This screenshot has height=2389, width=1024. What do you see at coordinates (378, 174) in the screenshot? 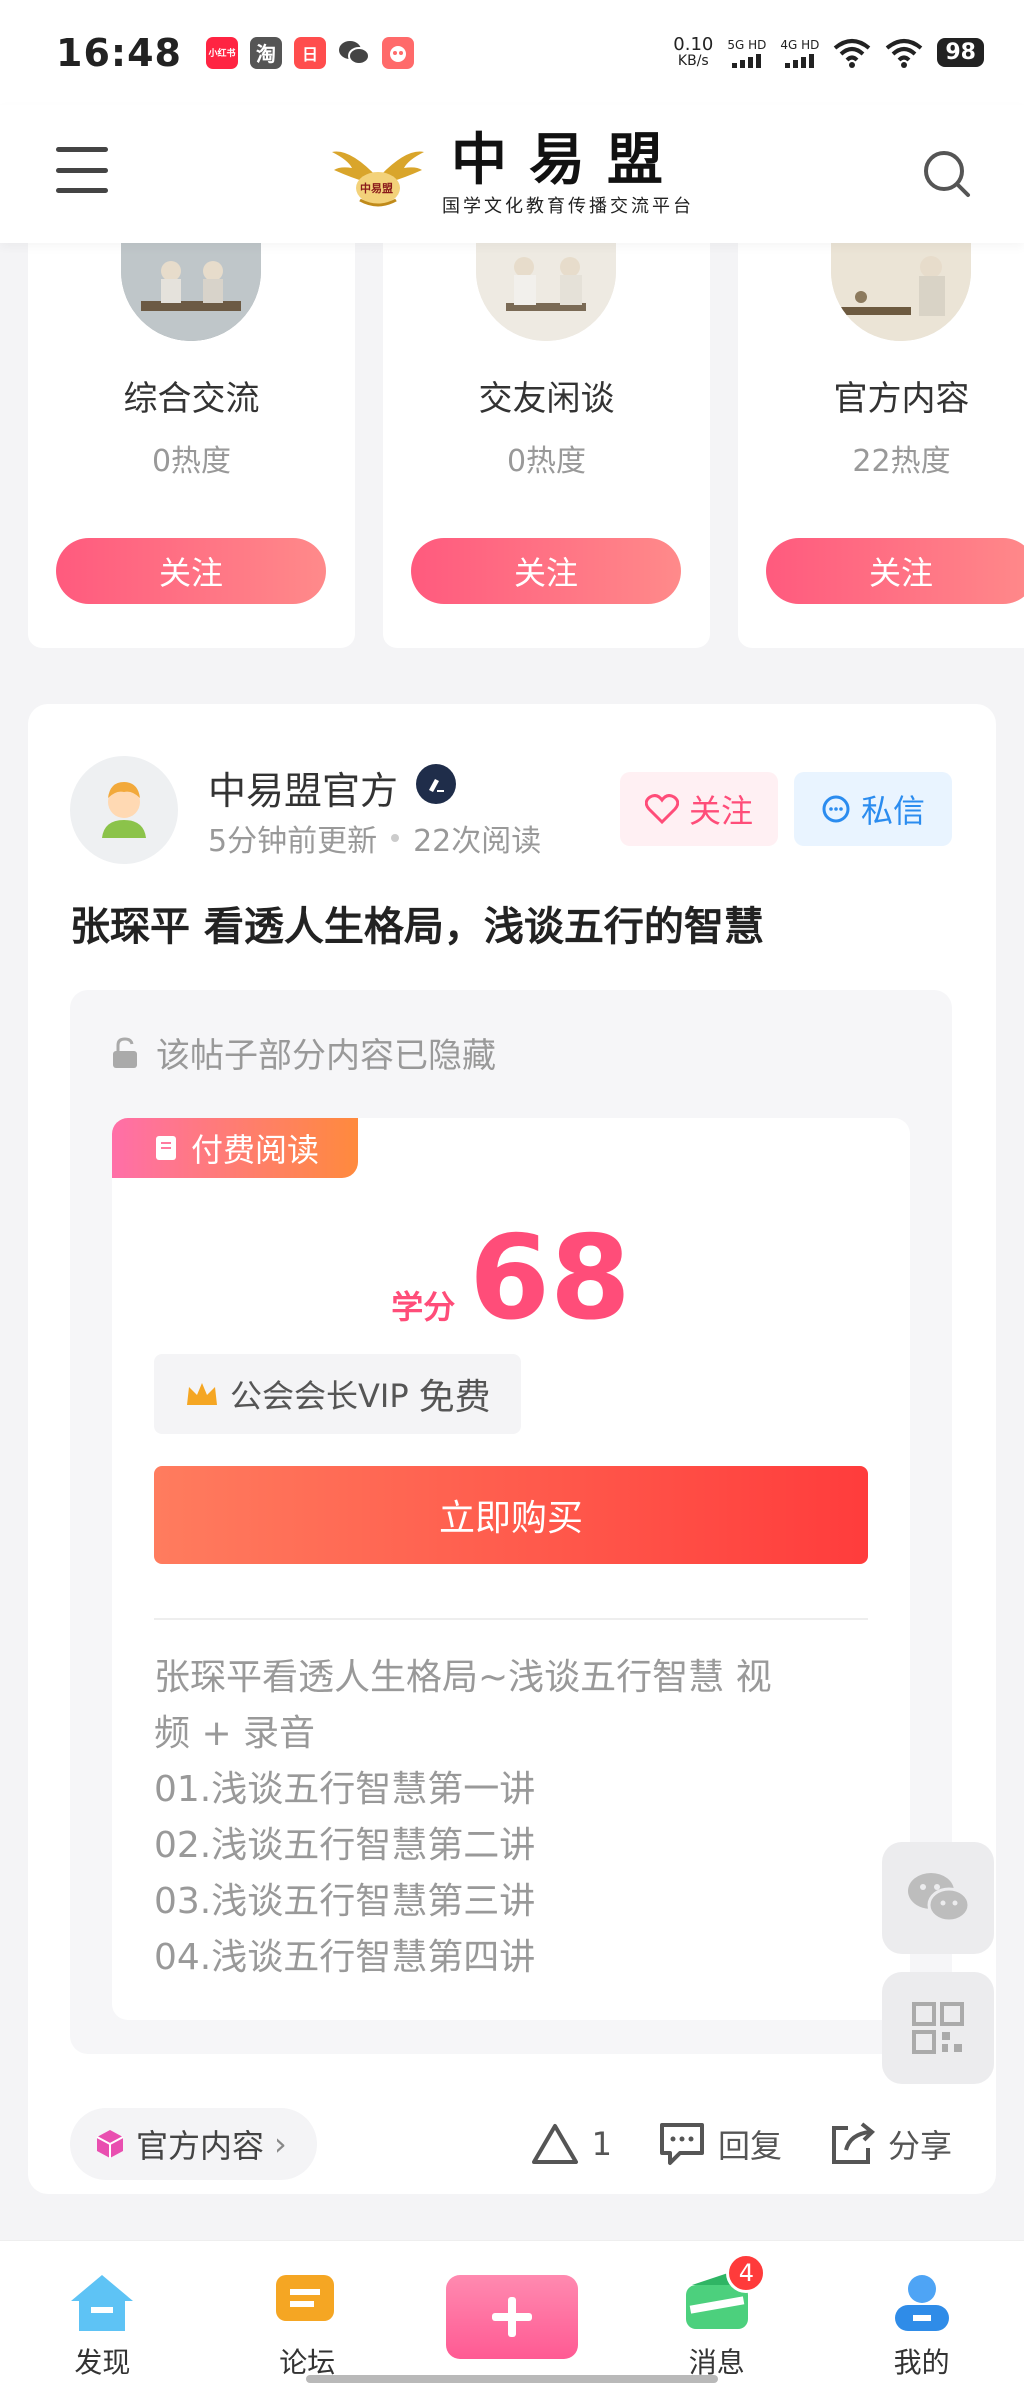
I see `logo-emblem: 中易盟` at bounding box center [378, 174].